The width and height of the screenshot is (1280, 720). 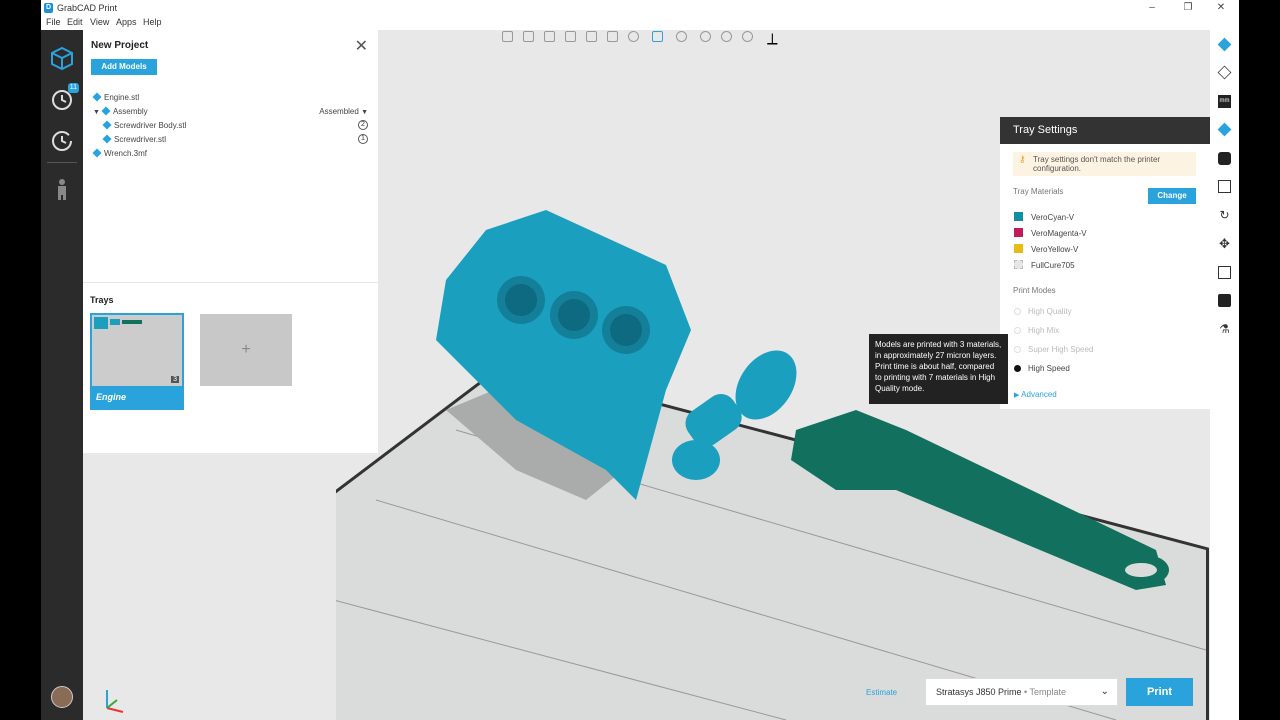 I want to click on measure-icon: ⟂, so click(x=772, y=39).